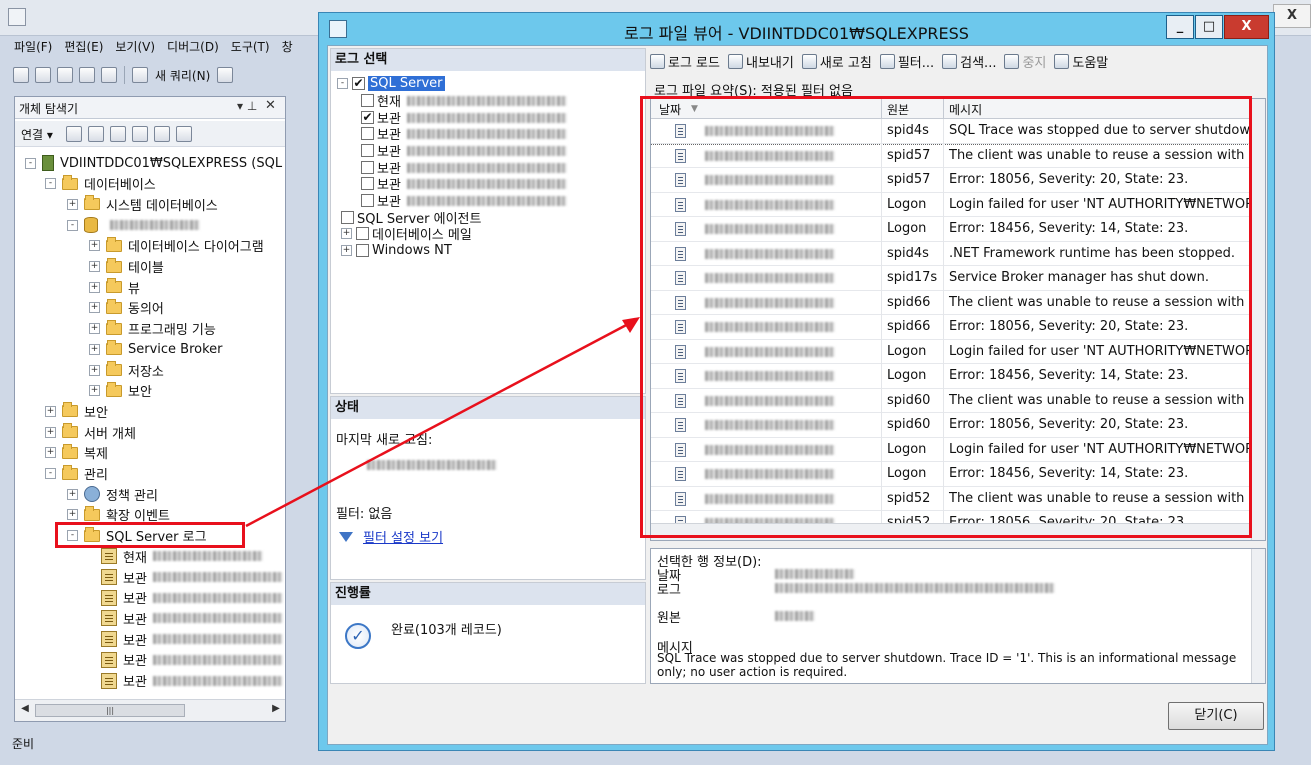  I want to click on annotation-arrow, so click(442, 422).